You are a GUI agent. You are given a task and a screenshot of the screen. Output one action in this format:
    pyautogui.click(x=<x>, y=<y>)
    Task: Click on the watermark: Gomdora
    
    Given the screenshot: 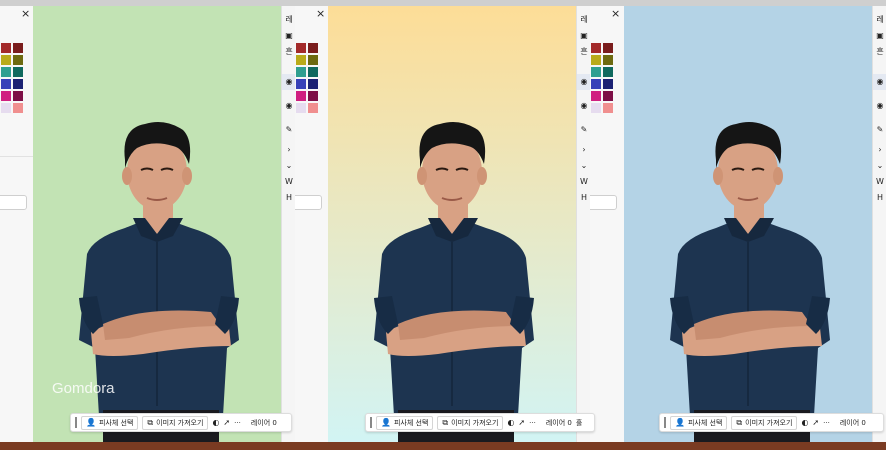 What is the action you would take?
    pyautogui.click(x=83, y=388)
    